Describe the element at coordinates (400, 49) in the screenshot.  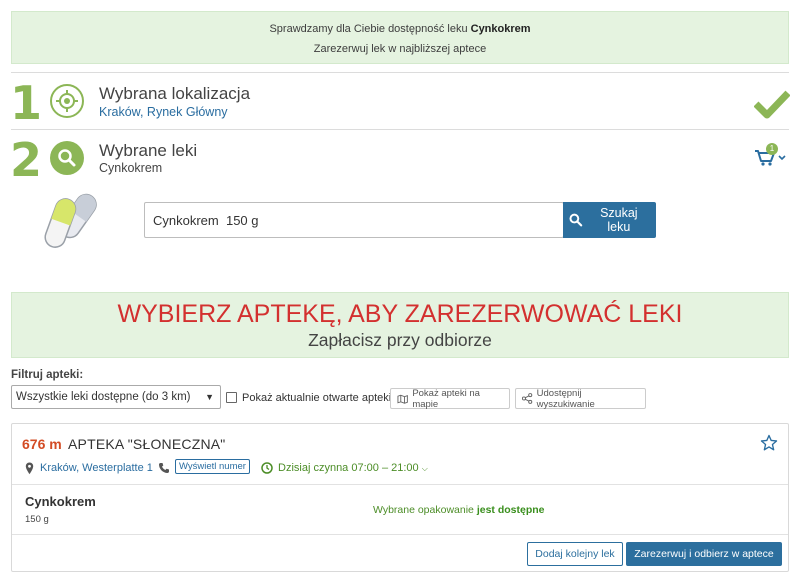
I see `banner-line-2: Zarezerwuj lek w najbliższej aptece` at that location.